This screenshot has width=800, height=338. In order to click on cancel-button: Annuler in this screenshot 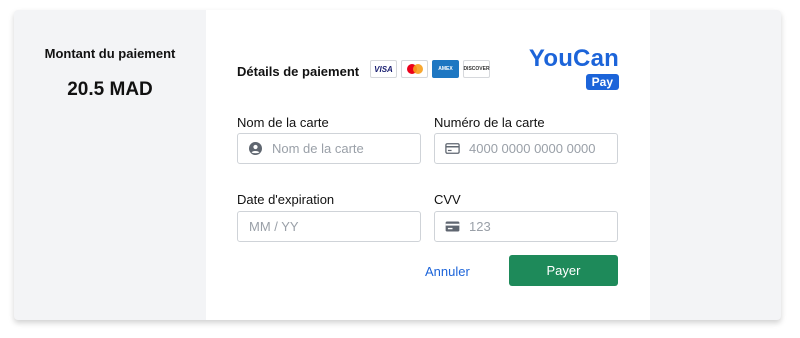, I will do `click(447, 271)`.